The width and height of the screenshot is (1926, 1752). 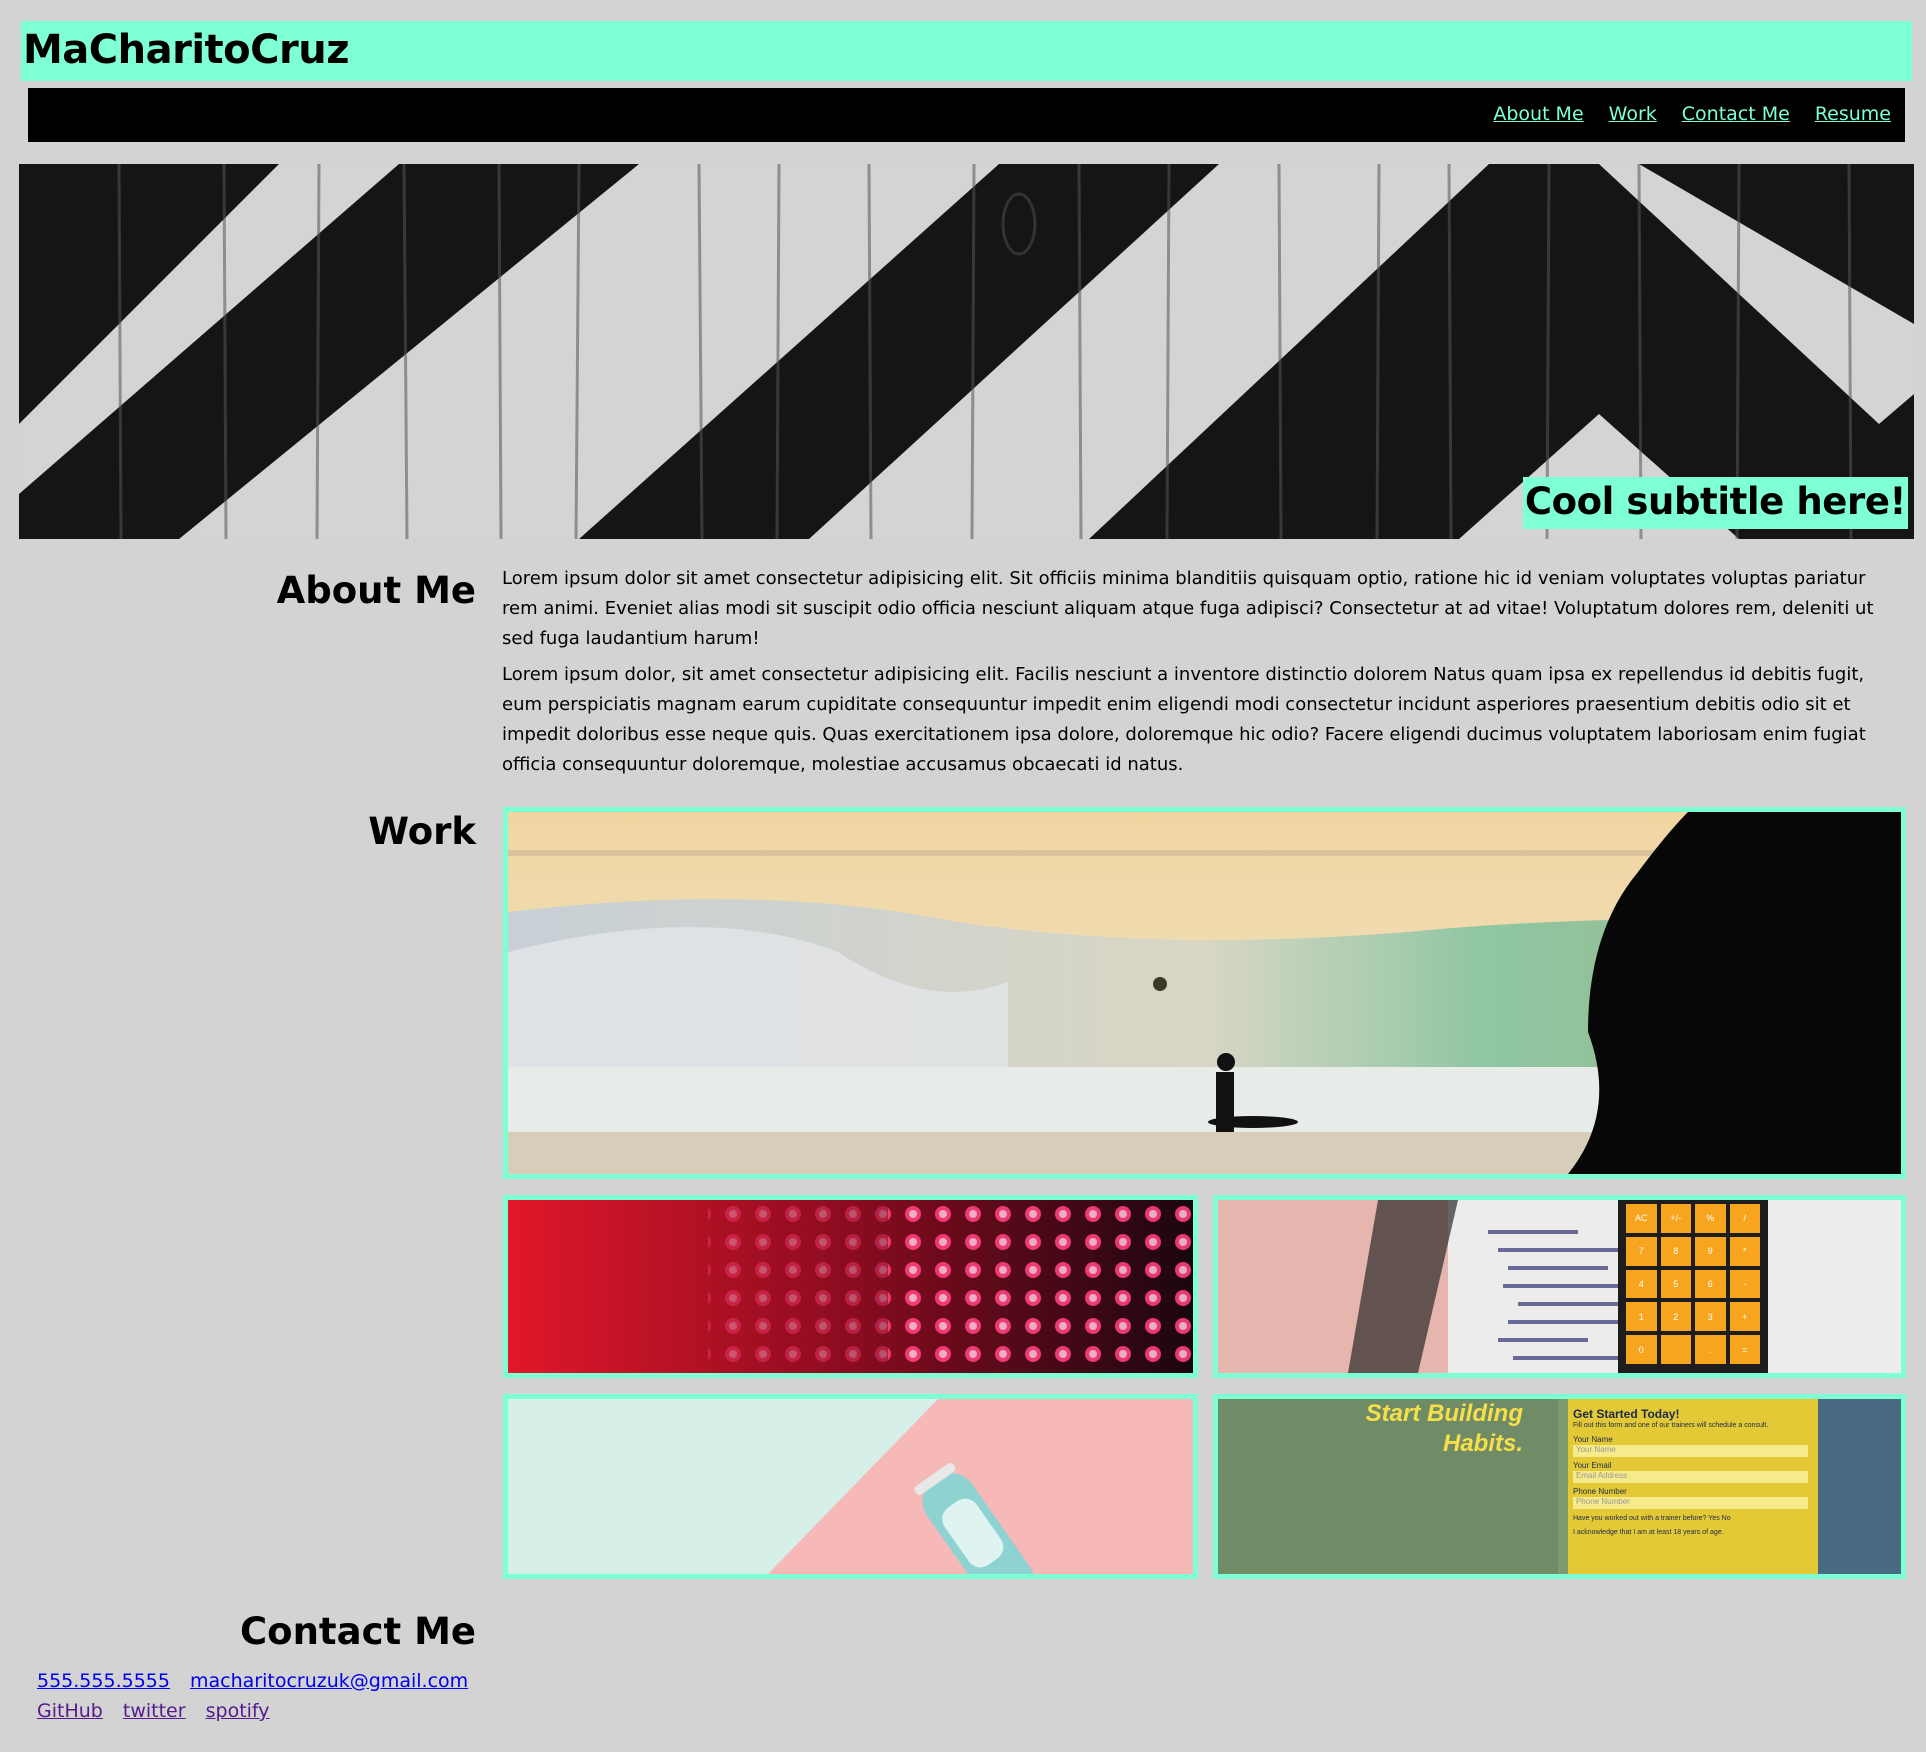 I want to click on habits-yes-option: Yes, so click(x=1714, y=1518).